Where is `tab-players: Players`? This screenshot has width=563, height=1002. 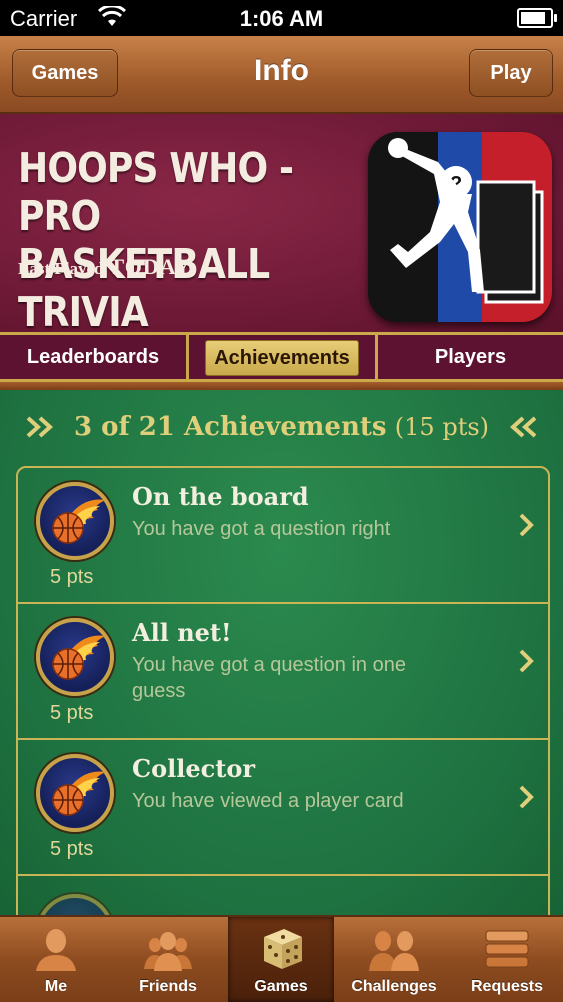 tab-players: Players is located at coordinates (470, 357).